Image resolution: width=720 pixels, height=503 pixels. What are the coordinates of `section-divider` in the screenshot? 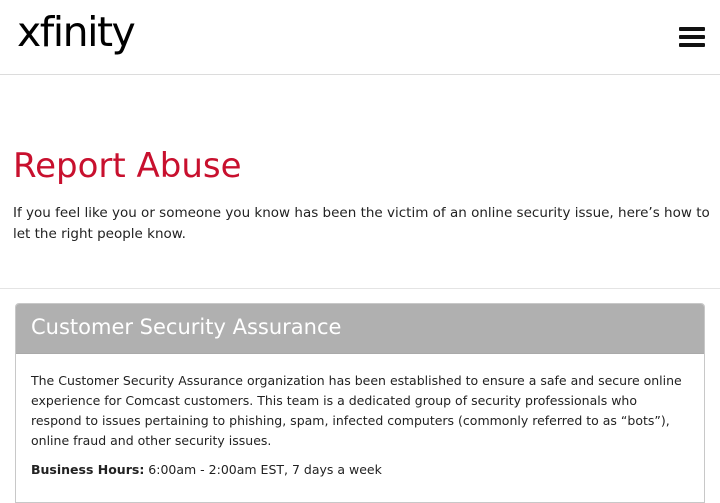 It's located at (360, 288).